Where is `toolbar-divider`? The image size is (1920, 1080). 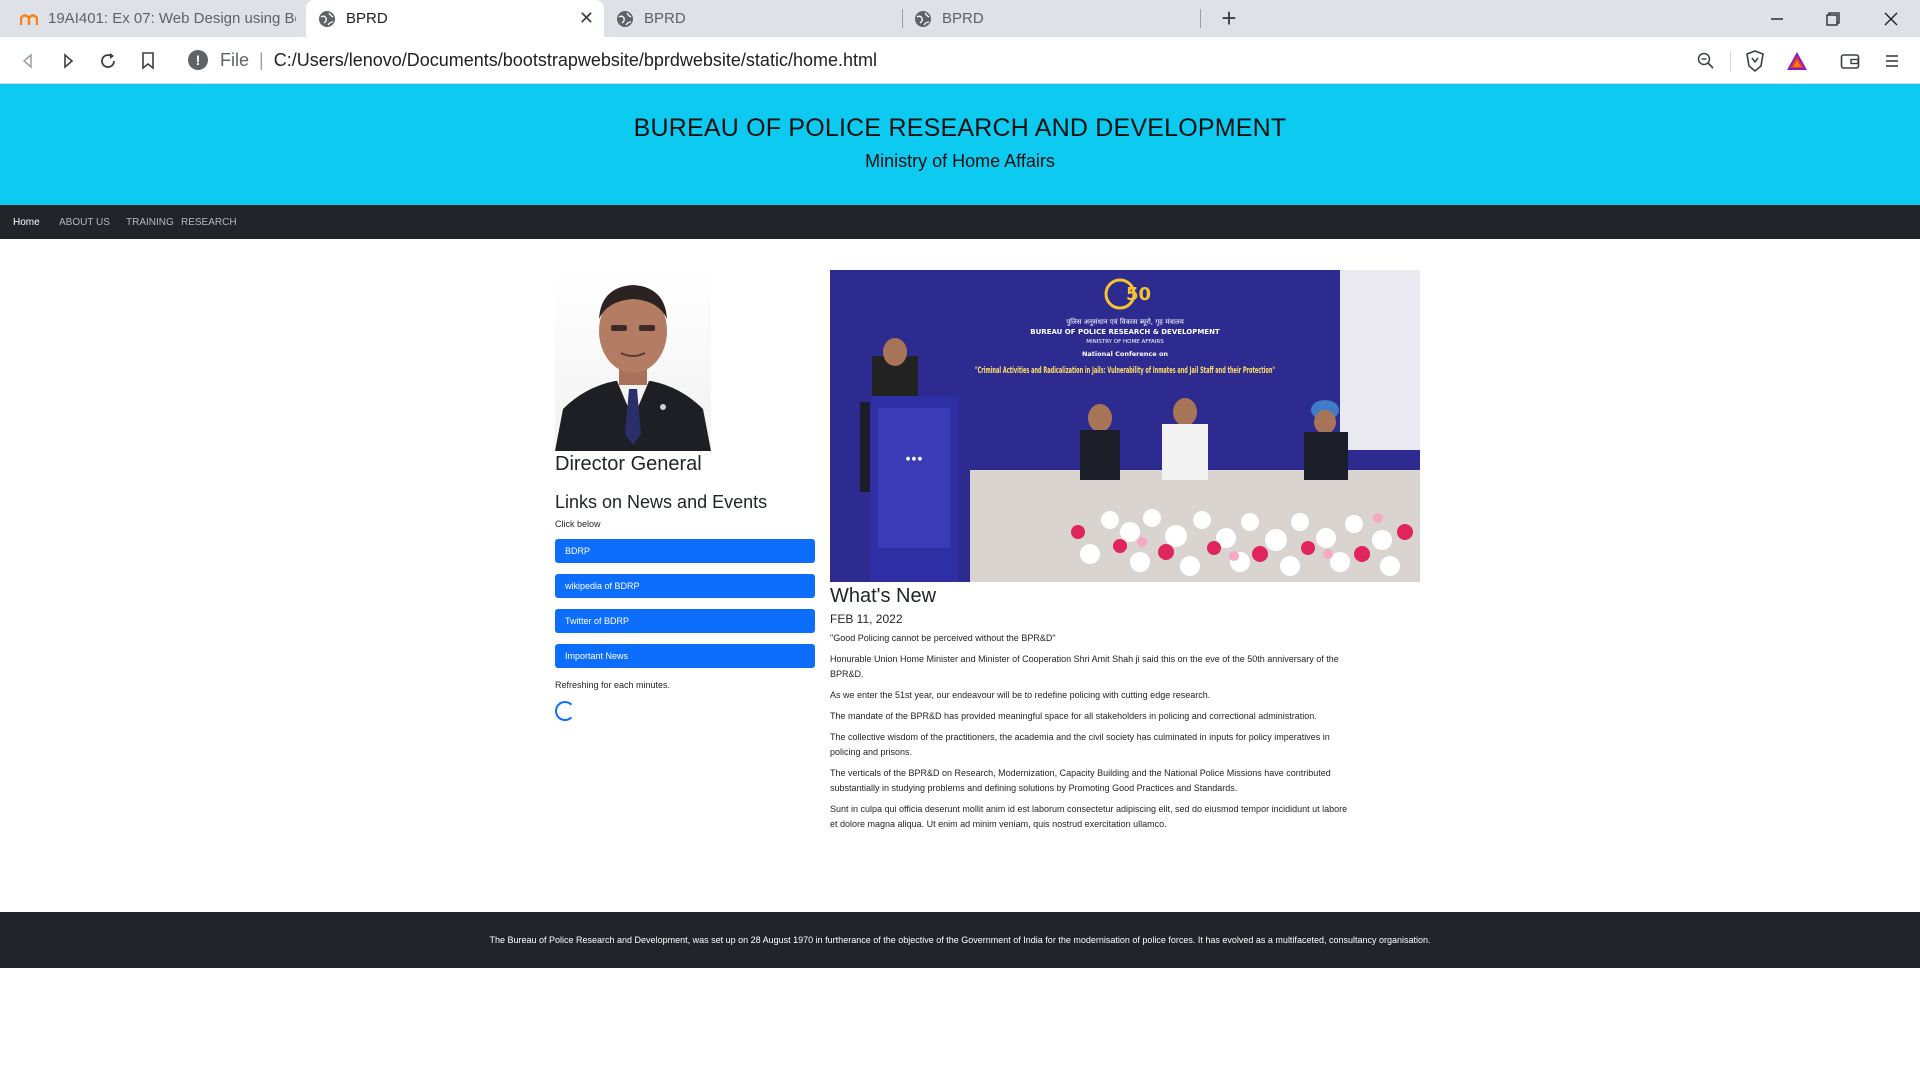 toolbar-divider is located at coordinates (1730, 61).